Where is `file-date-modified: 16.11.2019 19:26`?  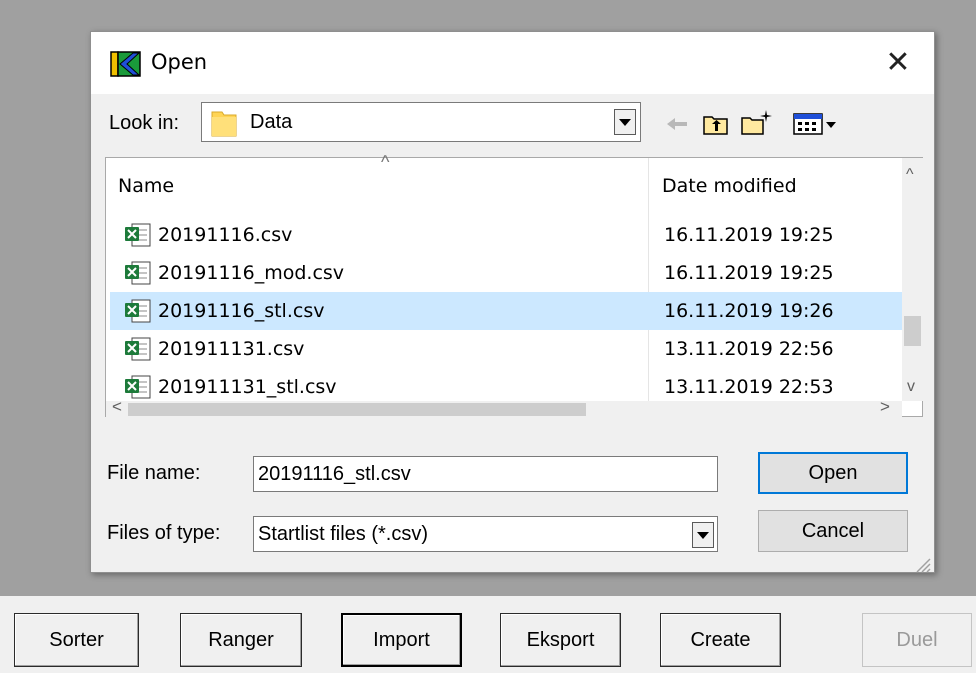 file-date-modified: 16.11.2019 19:26 is located at coordinates (749, 311).